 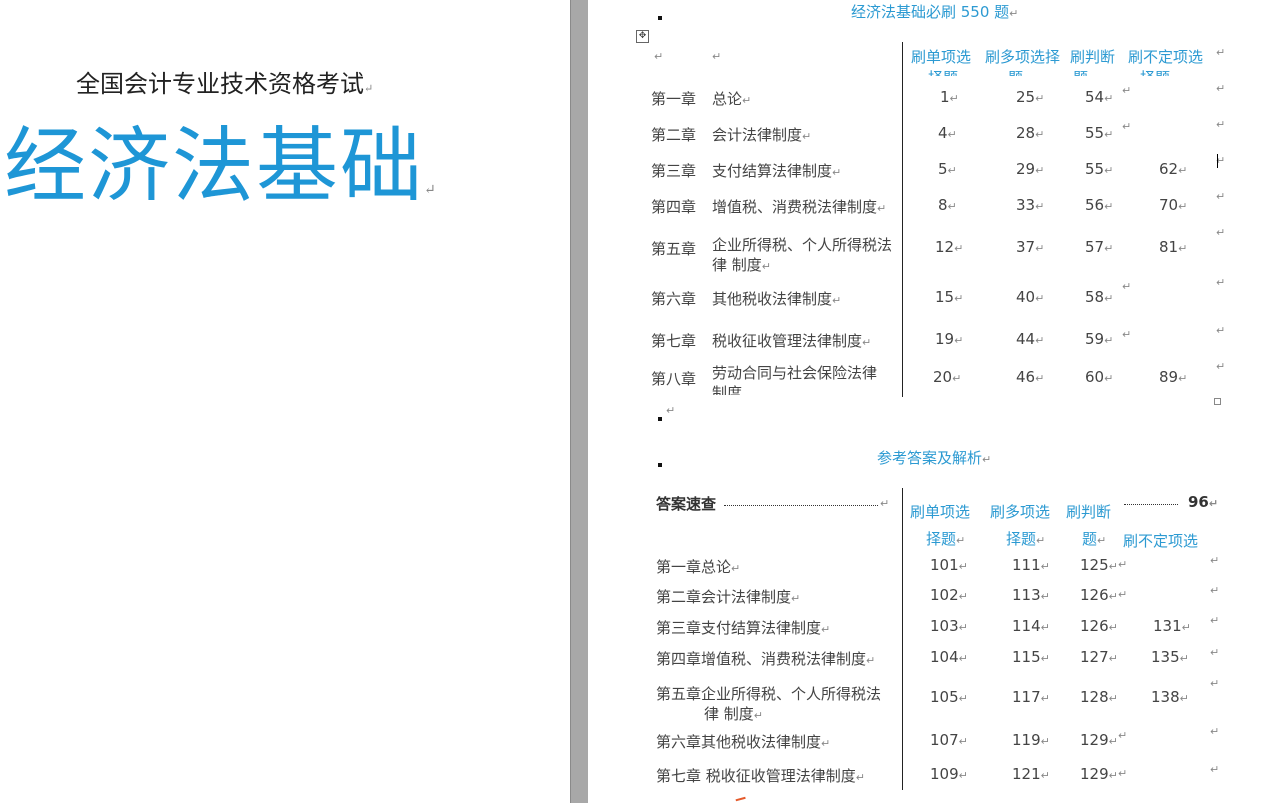 What do you see at coordinates (1217, 401) in the screenshot?
I see `table-resize-handle` at bounding box center [1217, 401].